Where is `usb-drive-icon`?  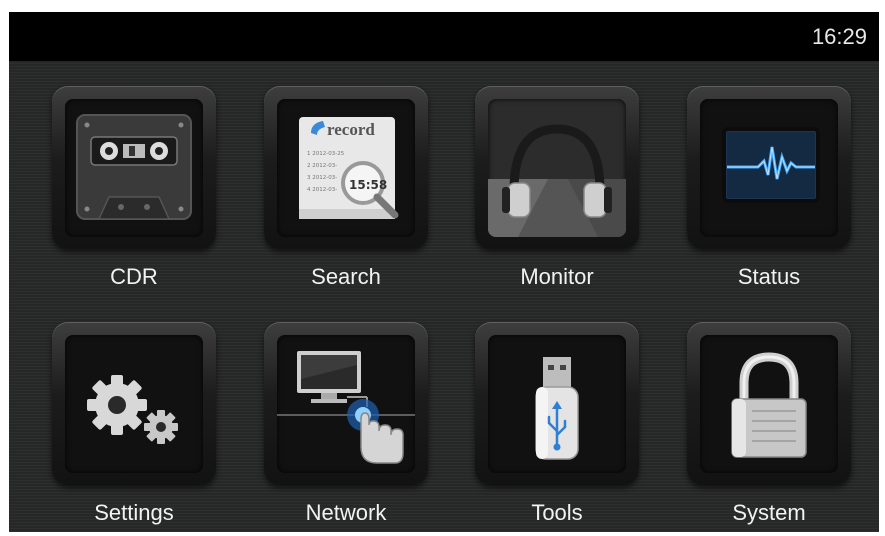 usb-drive-icon is located at coordinates (557, 404).